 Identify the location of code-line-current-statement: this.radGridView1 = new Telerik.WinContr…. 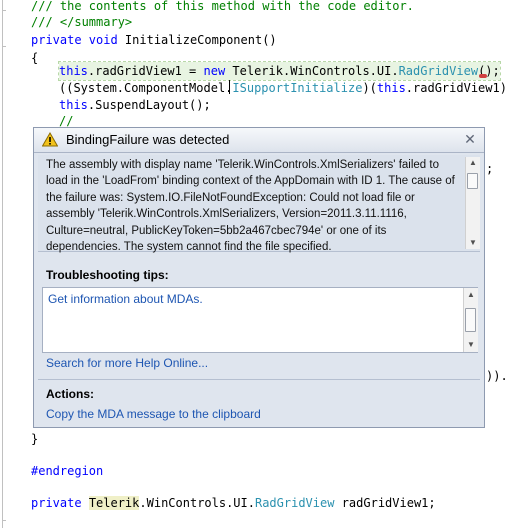
(279, 71).